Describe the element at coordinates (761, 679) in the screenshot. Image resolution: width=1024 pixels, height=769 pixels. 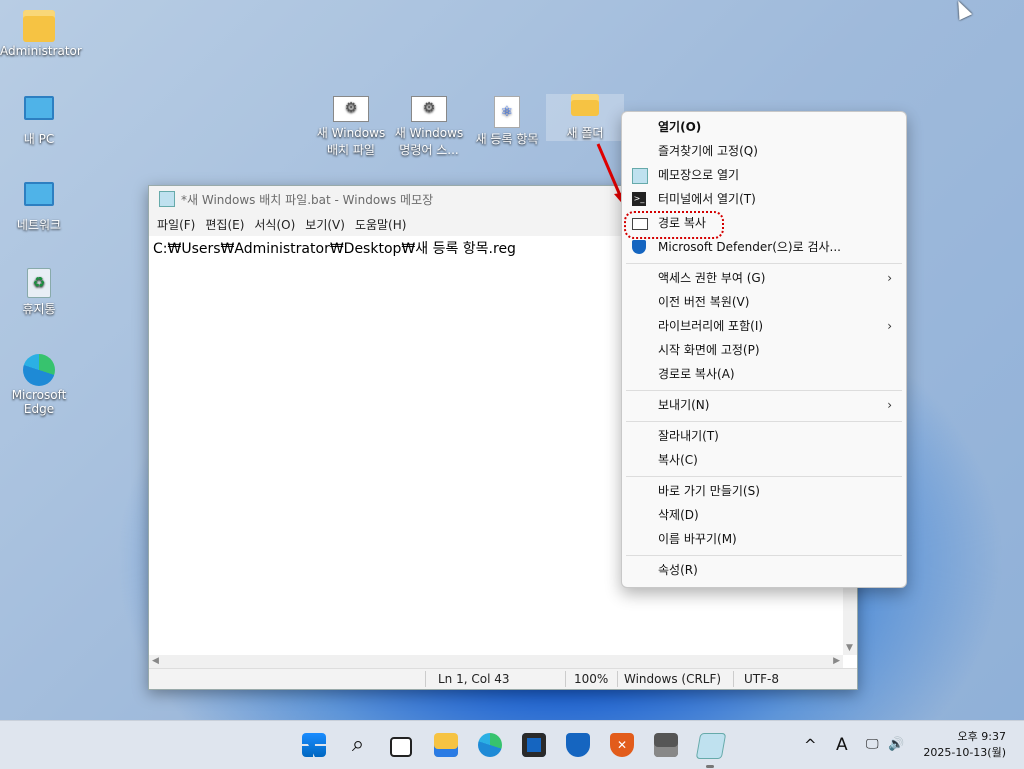
I see `status-encoding: UTF-8` at that location.